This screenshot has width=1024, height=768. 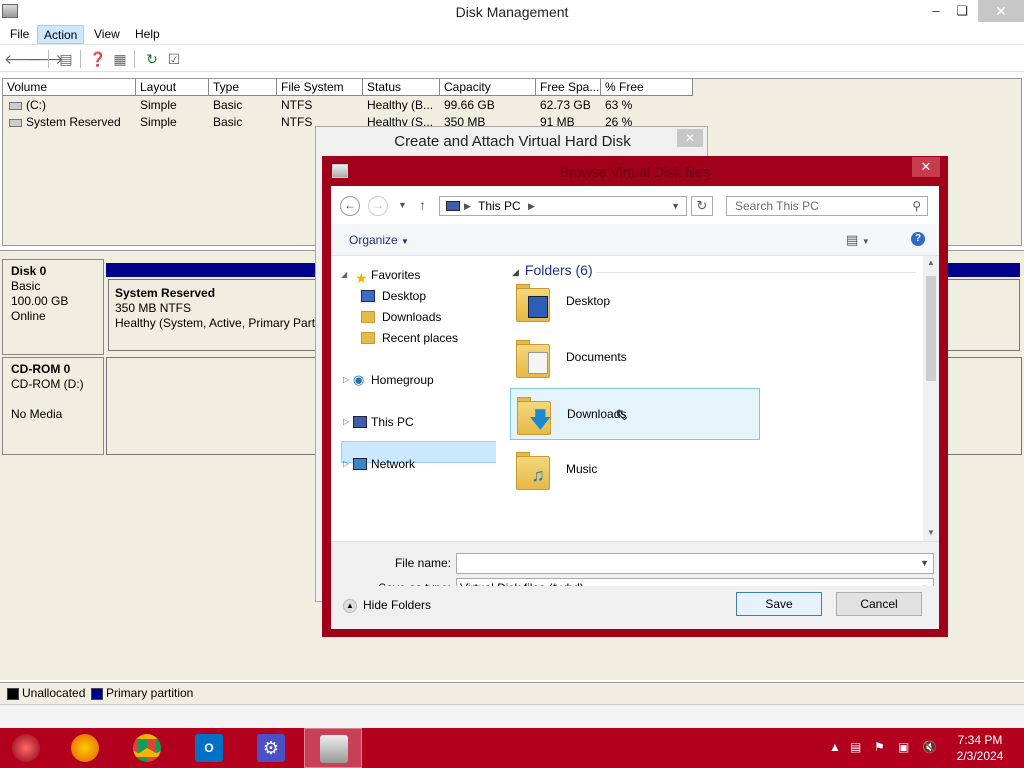 I want to click on collapse-icon: ◢, so click(x=344, y=275).